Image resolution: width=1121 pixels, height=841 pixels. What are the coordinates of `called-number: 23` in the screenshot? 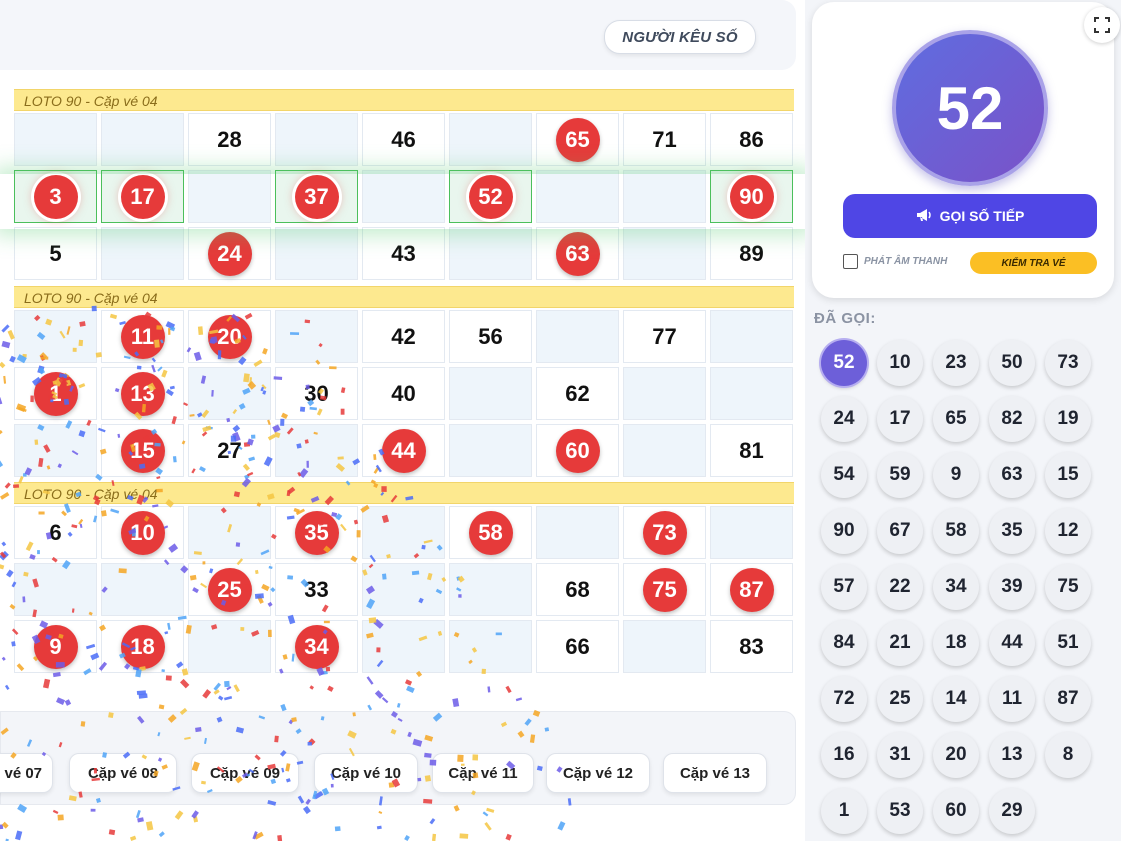 It's located at (956, 363).